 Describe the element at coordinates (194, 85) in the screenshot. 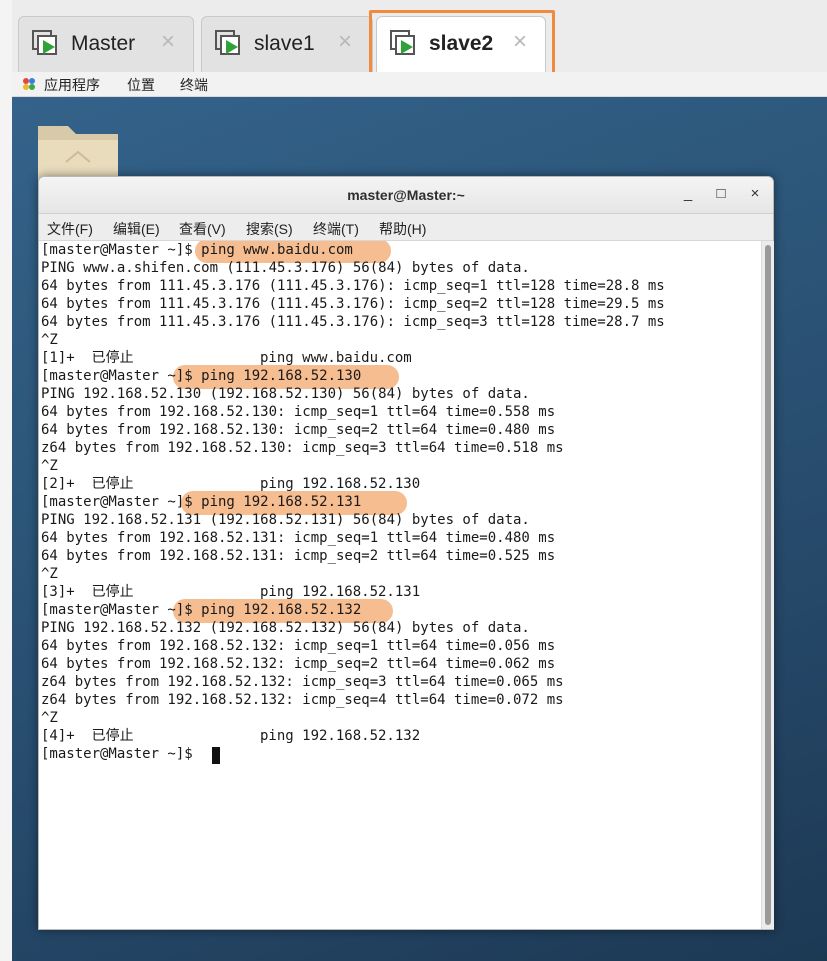

I see `menu-terminal: 终端` at that location.